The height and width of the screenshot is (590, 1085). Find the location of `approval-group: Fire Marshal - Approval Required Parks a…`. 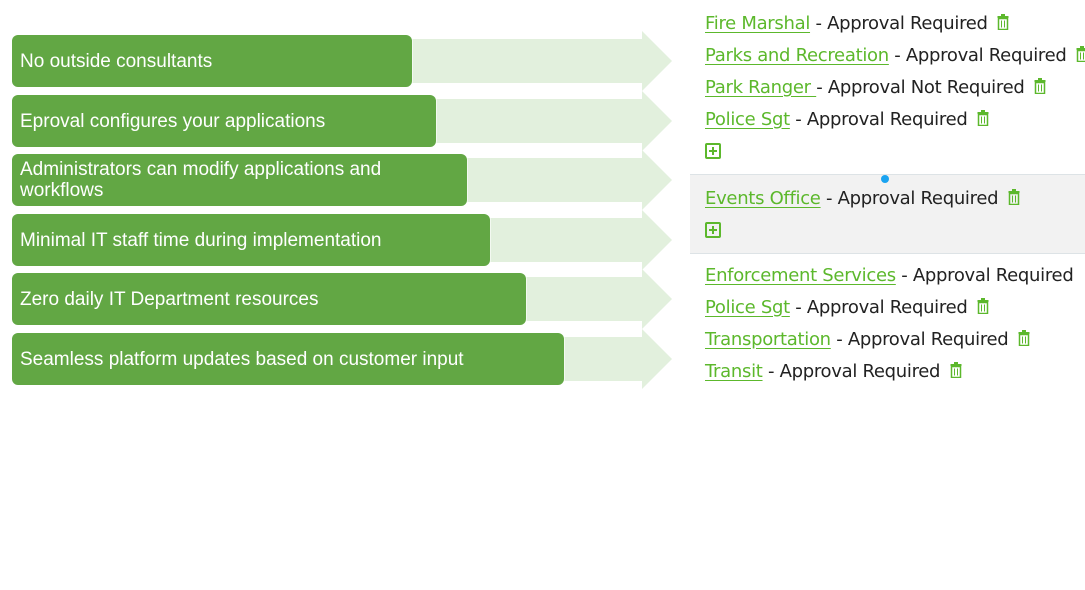

approval-group: Fire Marshal - Approval Required Parks a… is located at coordinates (887, 86).